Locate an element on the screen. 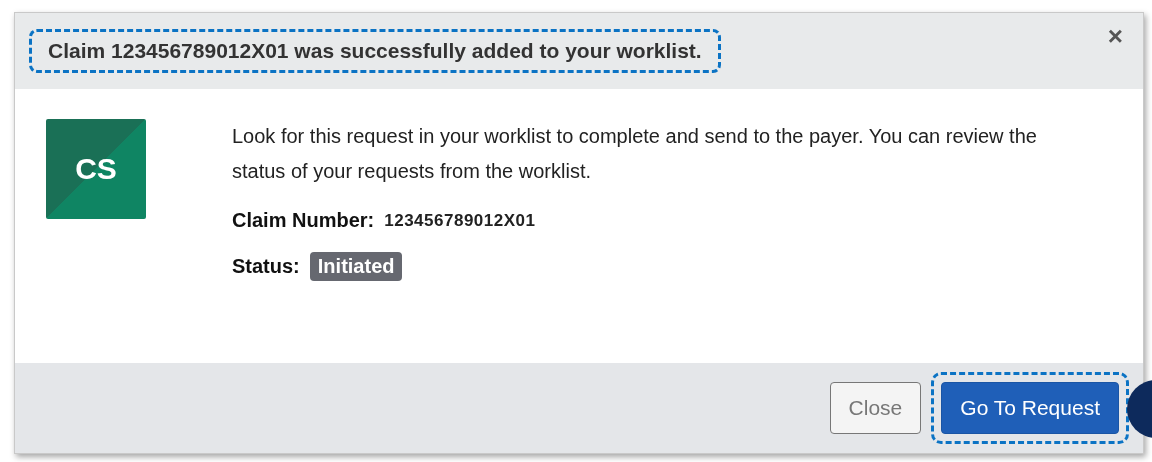 The image size is (1152, 462). field-label: Claim Number: is located at coordinates (303, 220).